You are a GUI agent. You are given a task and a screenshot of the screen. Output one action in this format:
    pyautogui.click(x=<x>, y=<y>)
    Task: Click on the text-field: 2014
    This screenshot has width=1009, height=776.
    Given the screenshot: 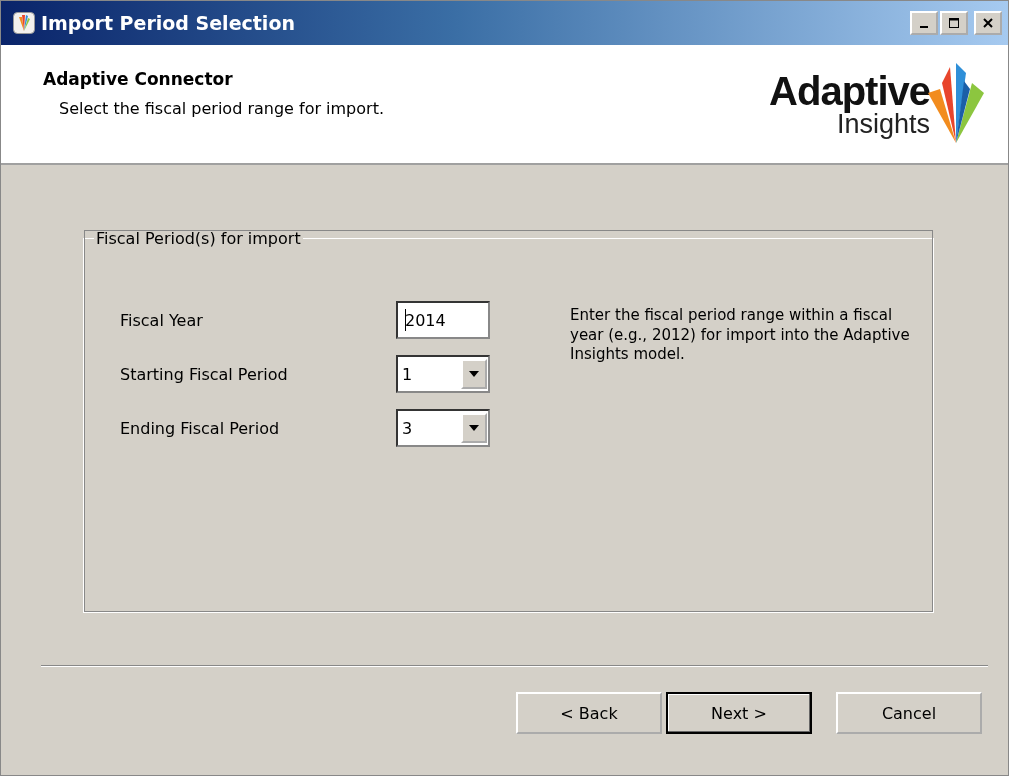 What is the action you would take?
    pyautogui.click(x=443, y=320)
    